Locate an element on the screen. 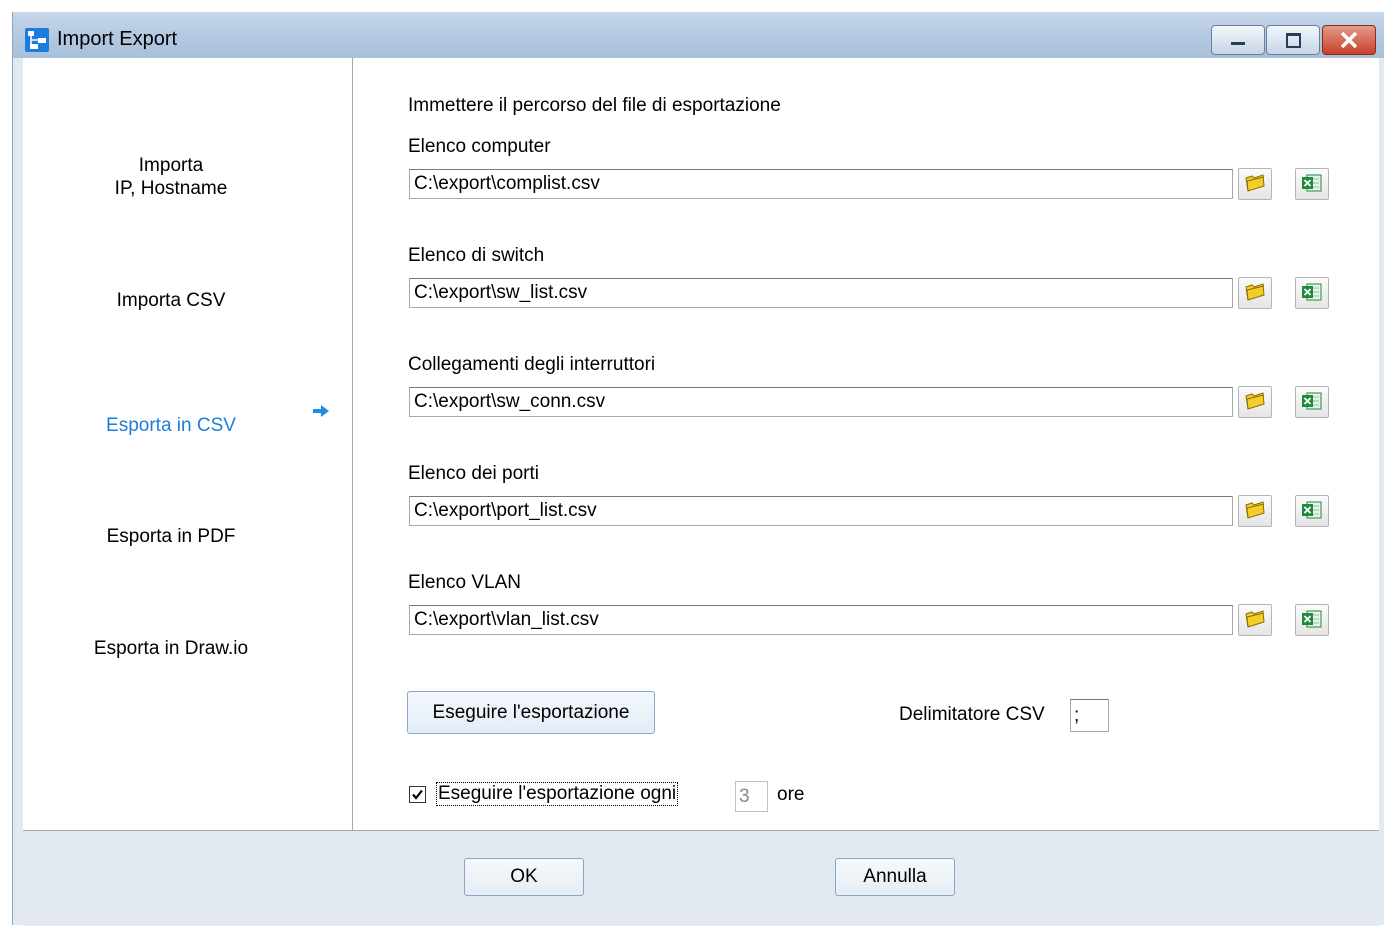 This screenshot has width=1384, height=926. minimize-icon is located at coordinates (1238, 43).